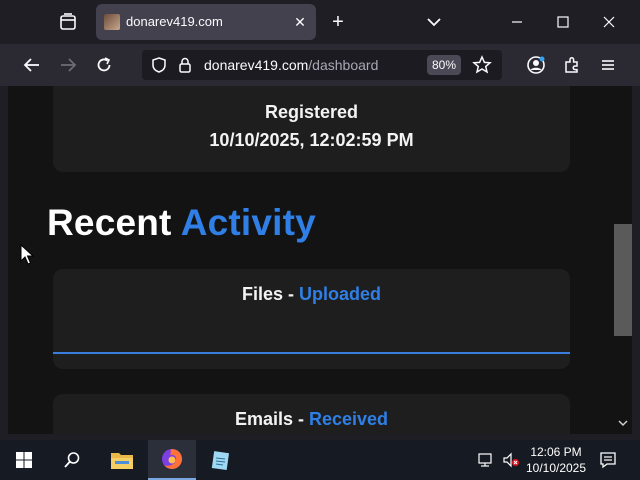 The height and width of the screenshot is (480, 640). What do you see at coordinates (608, 65) in the screenshot?
I see `menu-hamburger-icon` at bounding box center [608, 65].